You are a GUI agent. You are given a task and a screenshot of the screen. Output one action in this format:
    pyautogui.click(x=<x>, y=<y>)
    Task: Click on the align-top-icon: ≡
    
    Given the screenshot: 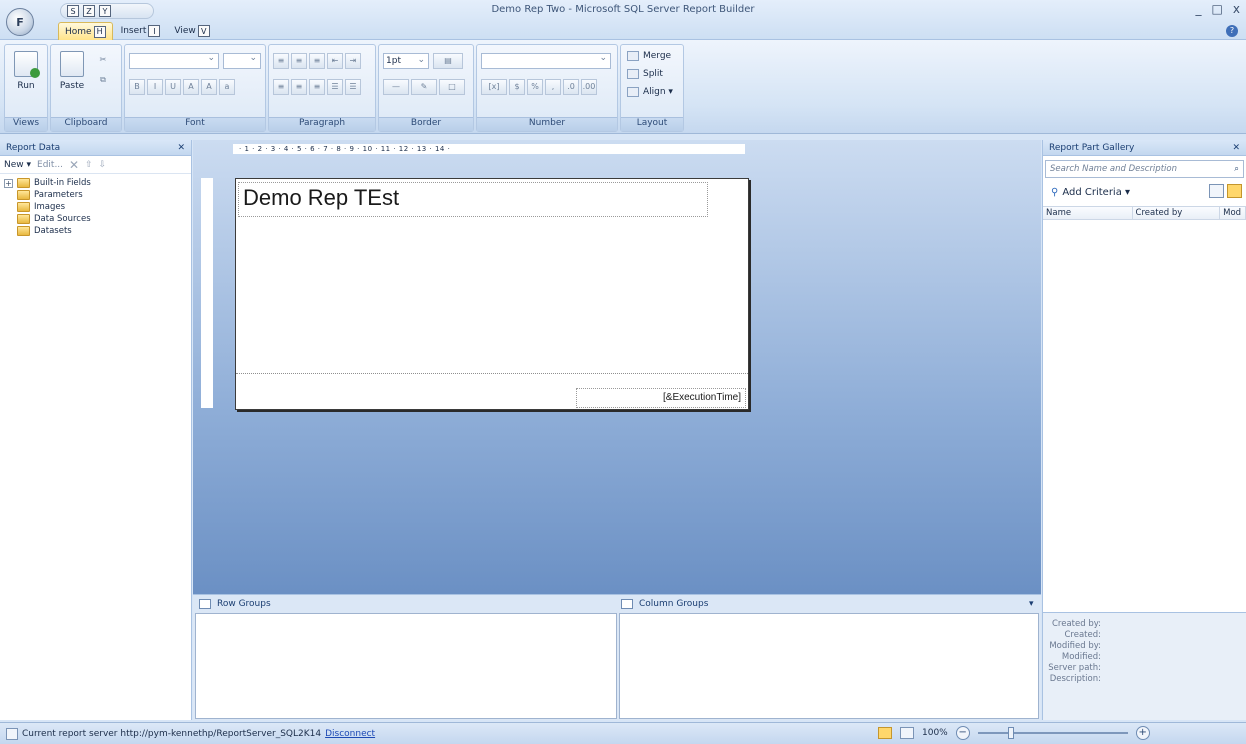 What is the action you would take?
    pyautogui.click(x=281, y=61)
    